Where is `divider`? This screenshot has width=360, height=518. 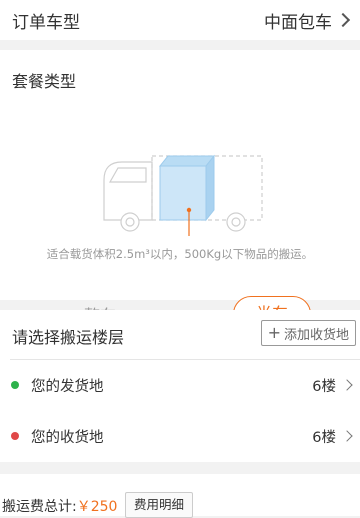
divider is located at coordinates (185, 359).